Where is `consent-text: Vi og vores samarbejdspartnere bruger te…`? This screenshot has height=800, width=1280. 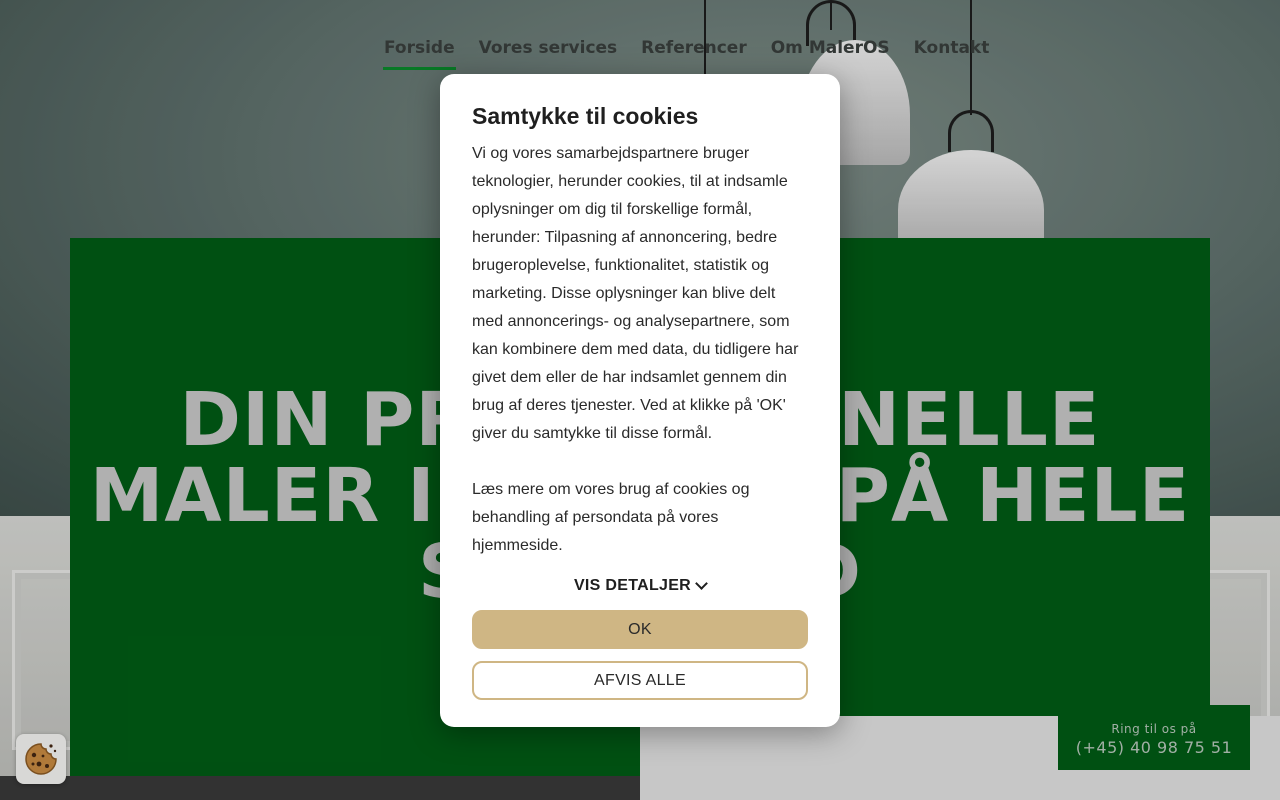 consent-text: Vi og vores samarbejdspartnere bruger te… is located at coordinates (635, 293).